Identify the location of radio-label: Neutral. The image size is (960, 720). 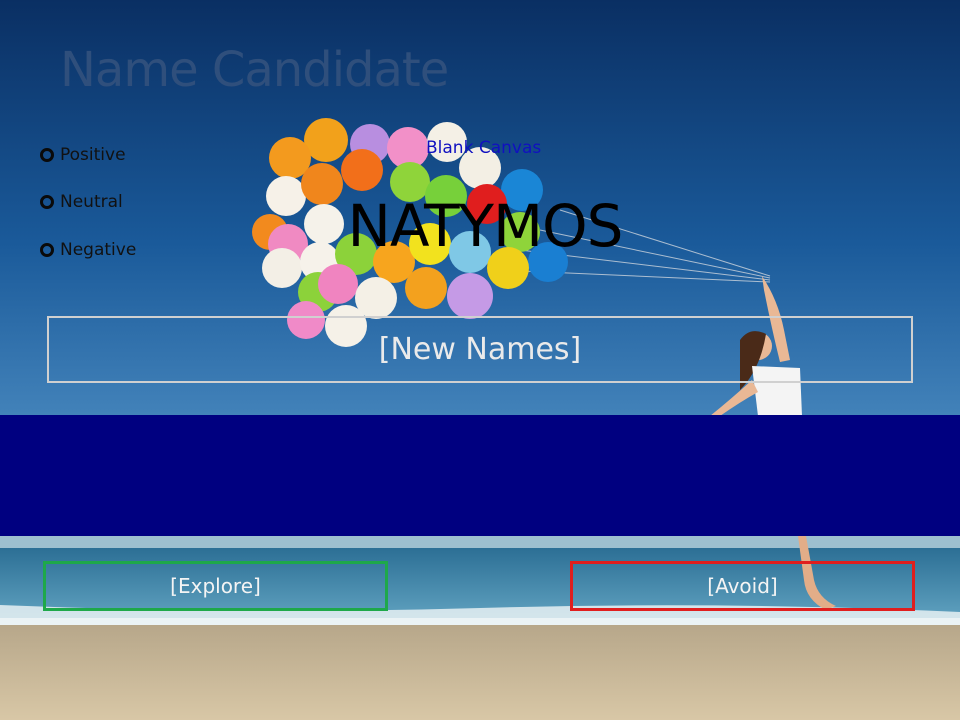
(91, 202).